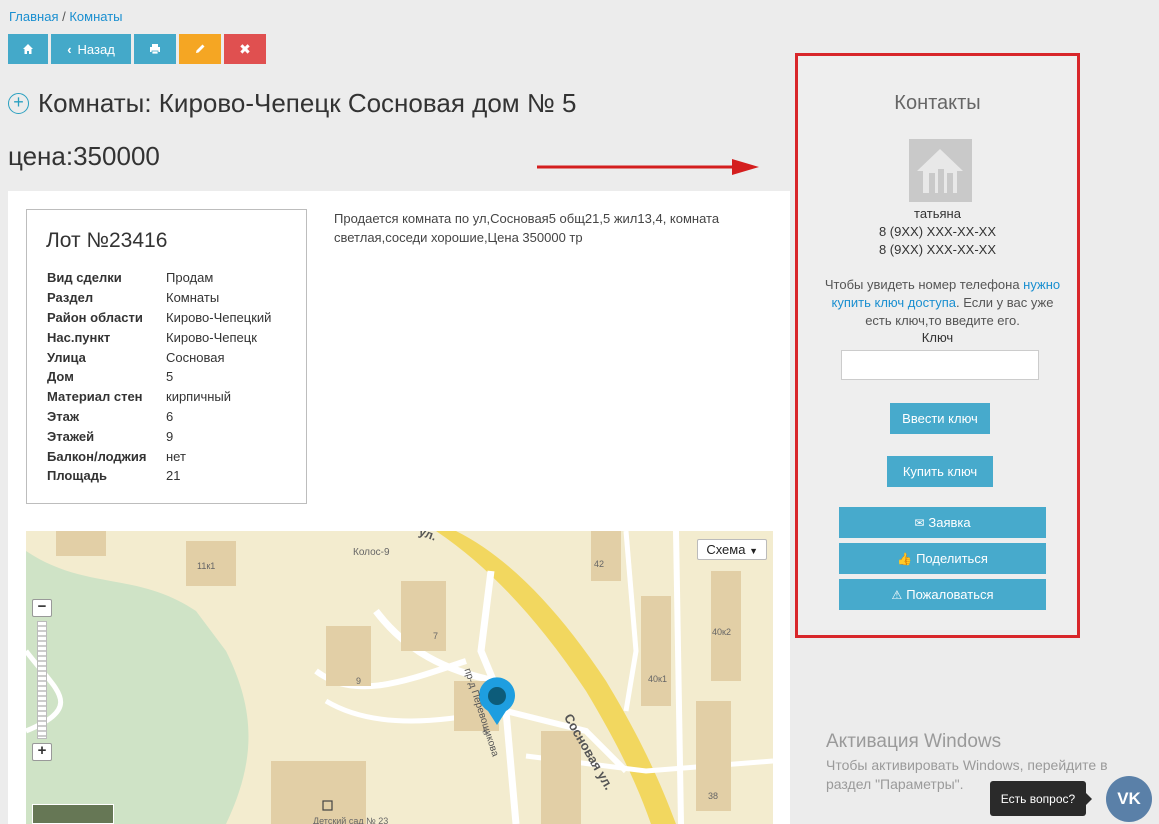  Describe the element at coordinates (940, 471) in the screenshot. I see `buy-key-button: Купить ключ` at that location.